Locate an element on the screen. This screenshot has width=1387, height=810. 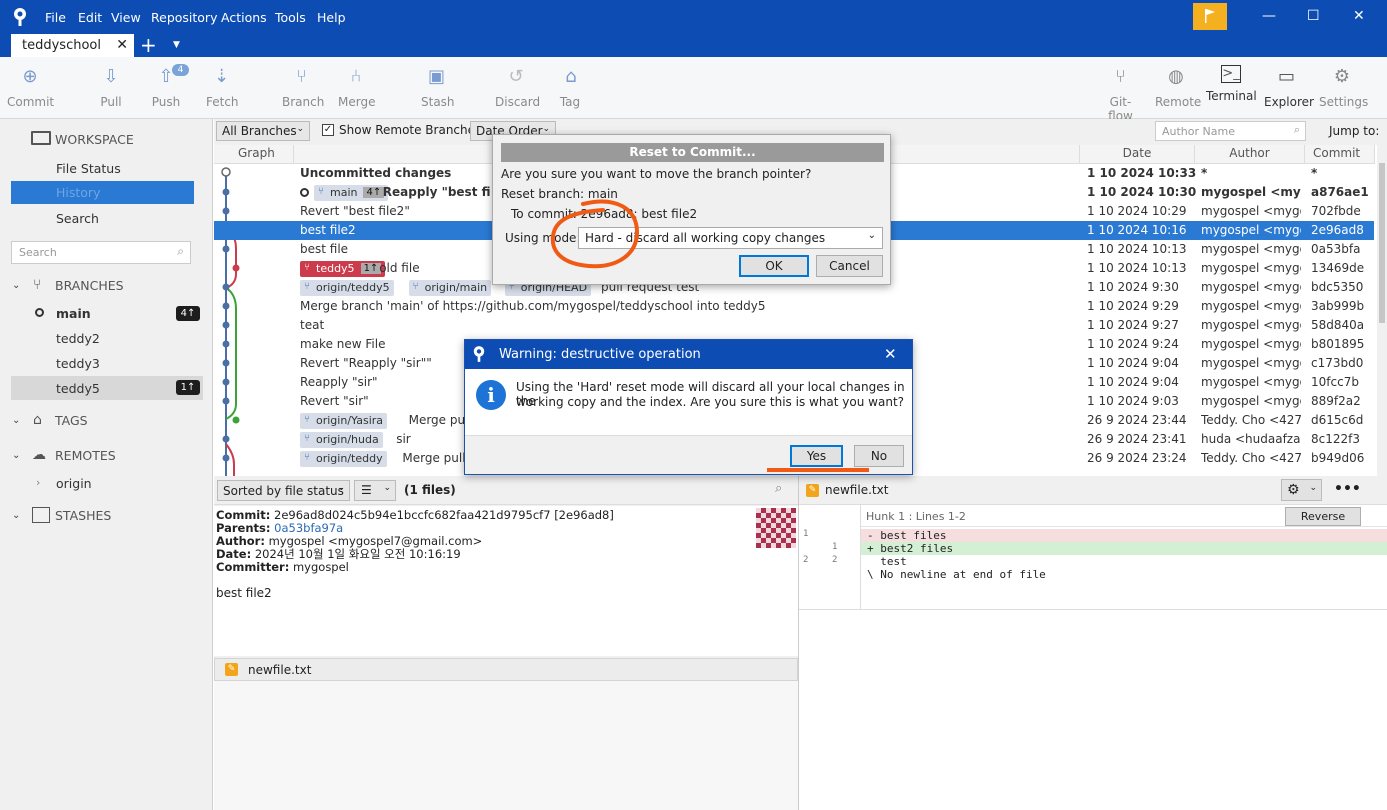
sort-dropdown: Sorted by file status ⌄ is located at coordinates (283, 490).